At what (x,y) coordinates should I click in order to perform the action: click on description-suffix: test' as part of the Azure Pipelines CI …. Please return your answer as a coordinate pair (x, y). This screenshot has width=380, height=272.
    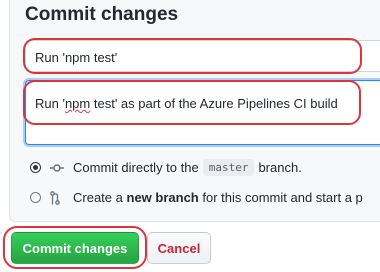
    Looking at the image, I should click on (214, 103).